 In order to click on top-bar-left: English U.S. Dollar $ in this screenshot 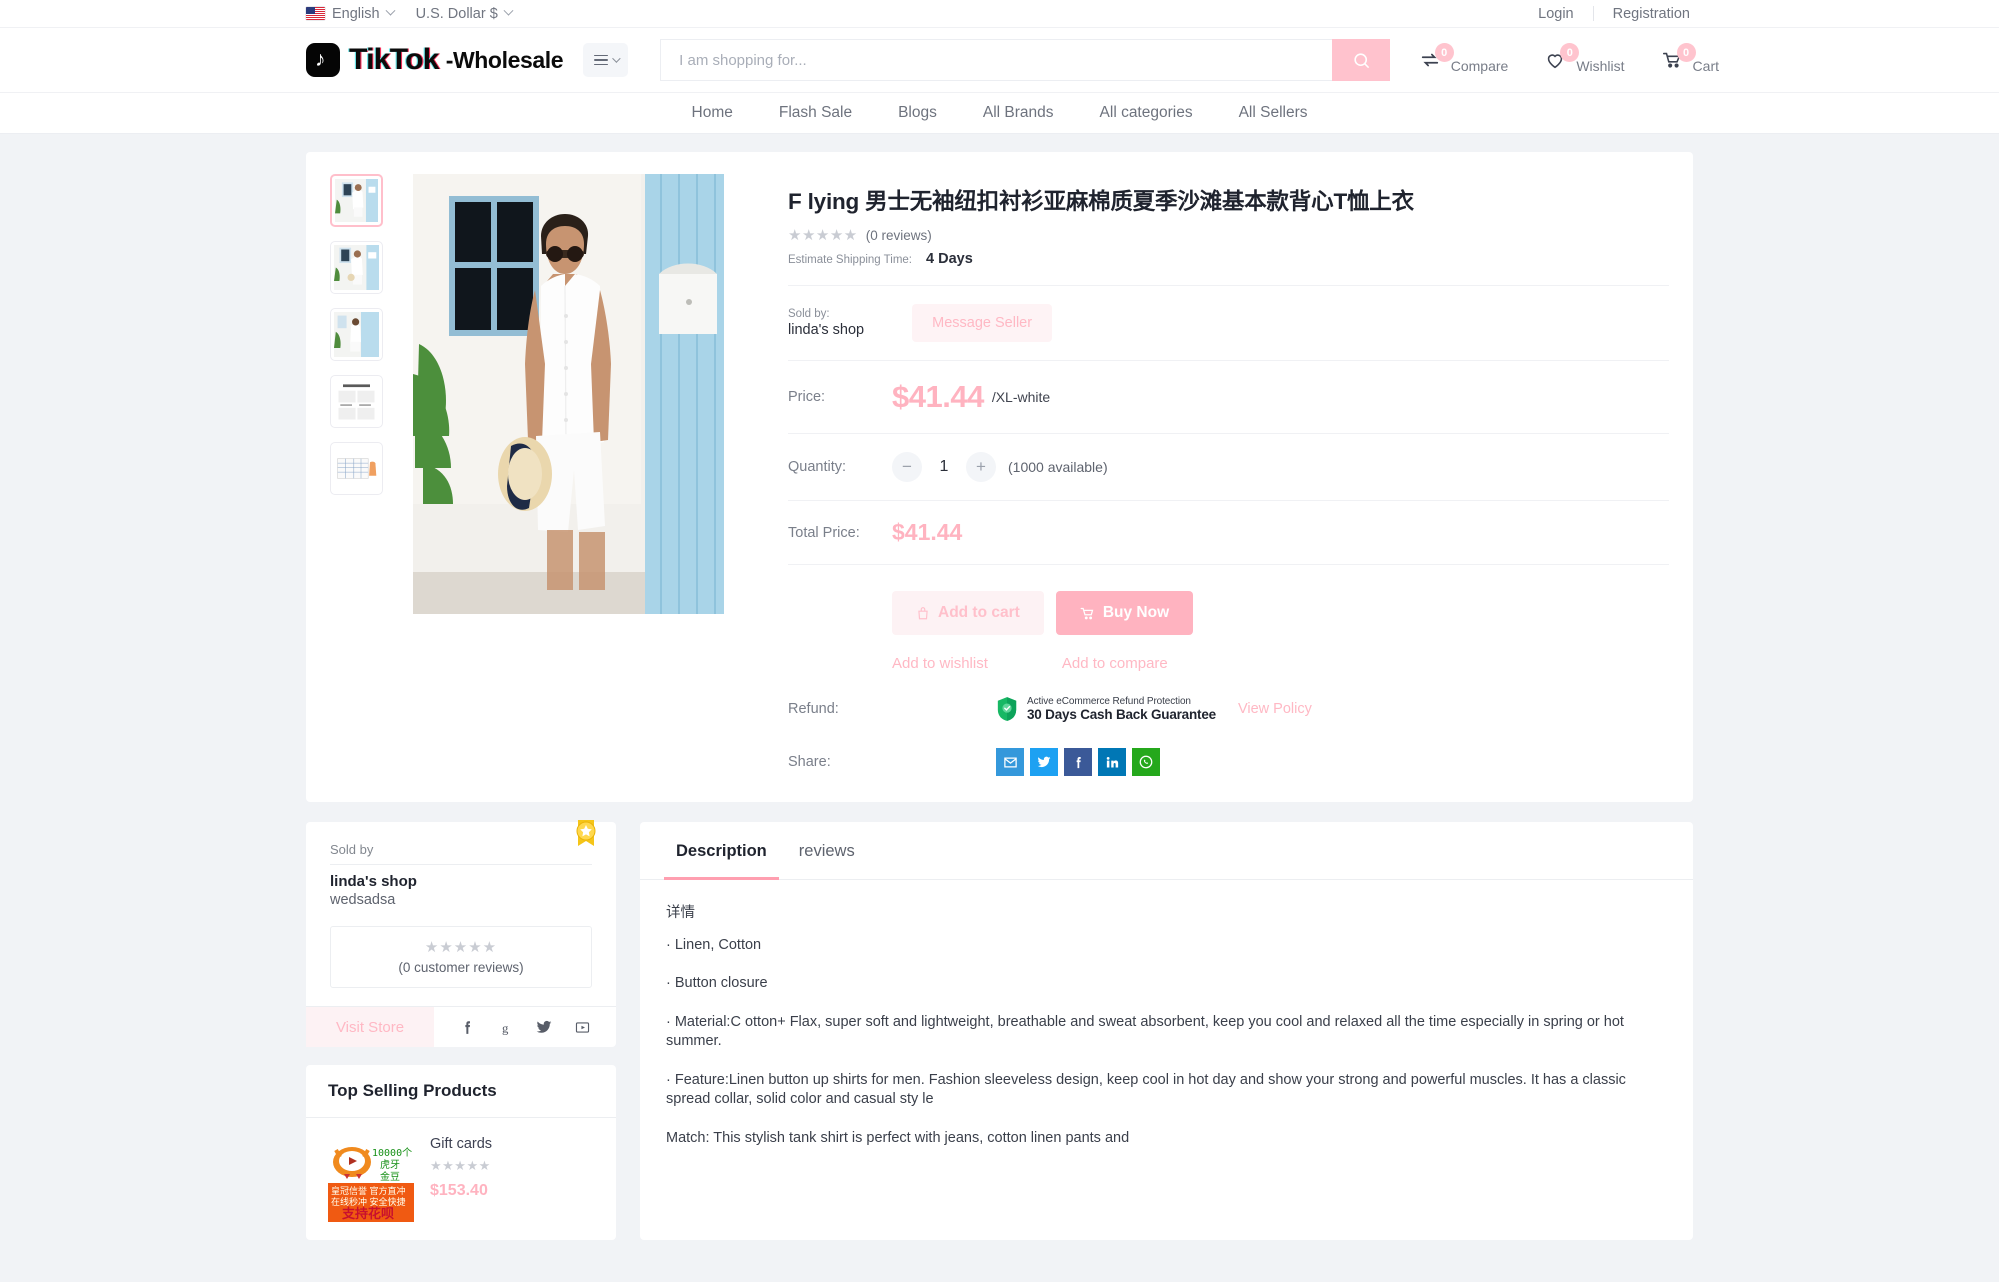, I will do `click(410, 13)`.